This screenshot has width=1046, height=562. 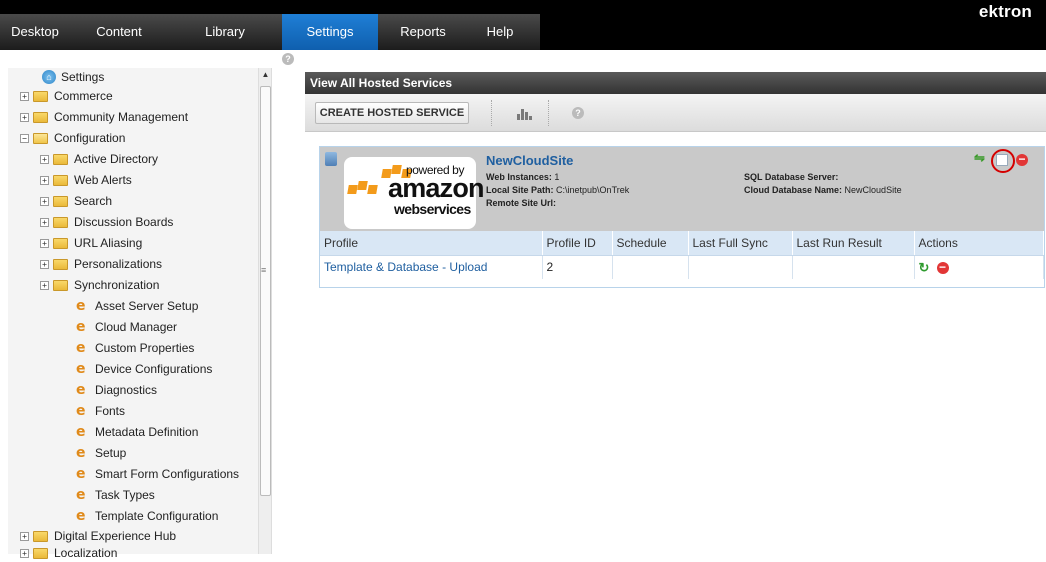 I want to click on sidebar-item-configuration: − Configuration, so click(x=72, y=138).